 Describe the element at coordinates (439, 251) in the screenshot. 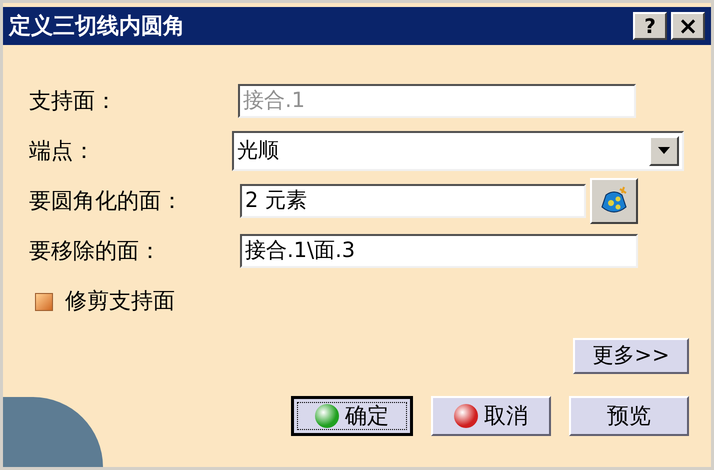

I see `input-field: 接合.1\面.3` at that location.